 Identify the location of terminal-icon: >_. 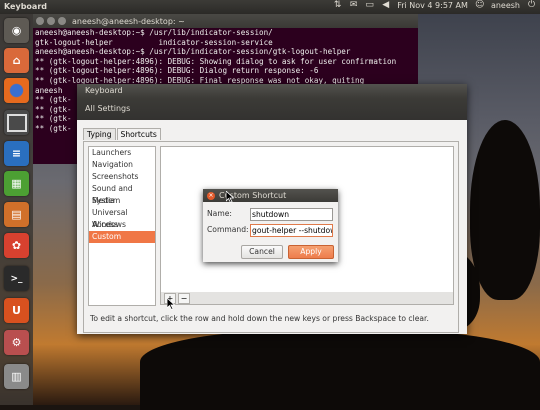
(16, 278).